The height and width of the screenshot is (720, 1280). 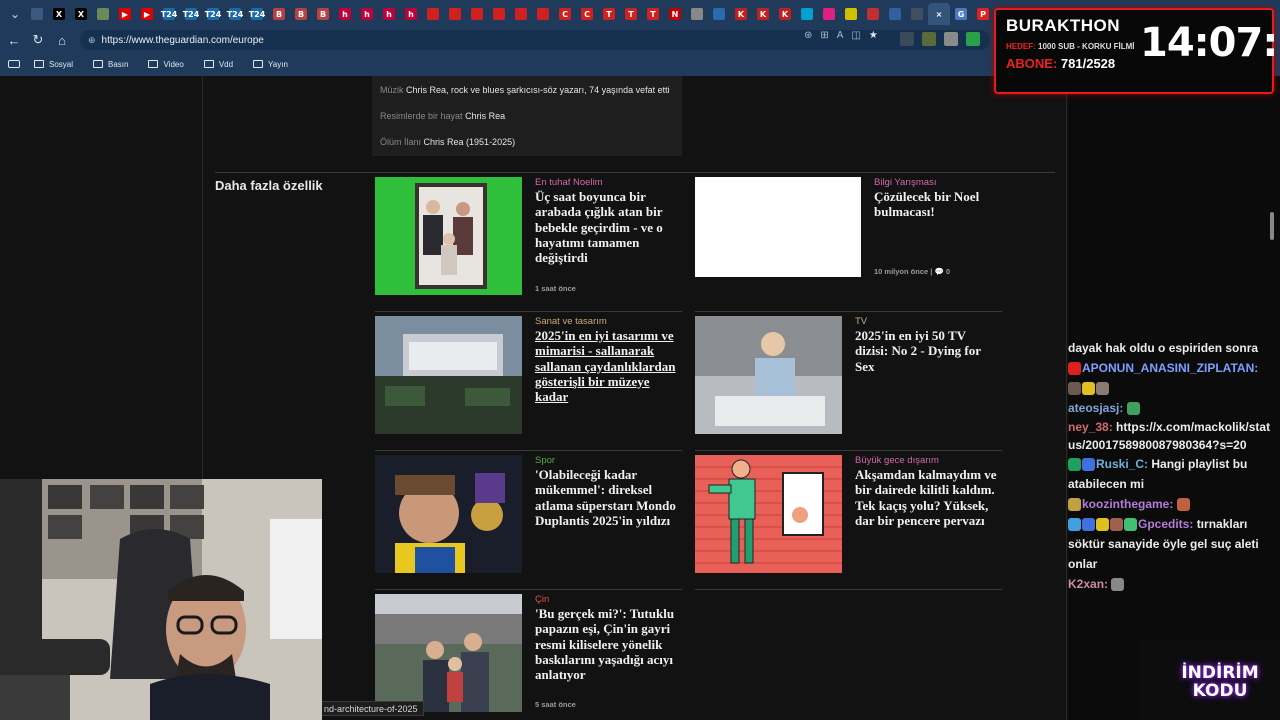 I want to click on tab-favicon-icon: C, so click(x=587, y=14).